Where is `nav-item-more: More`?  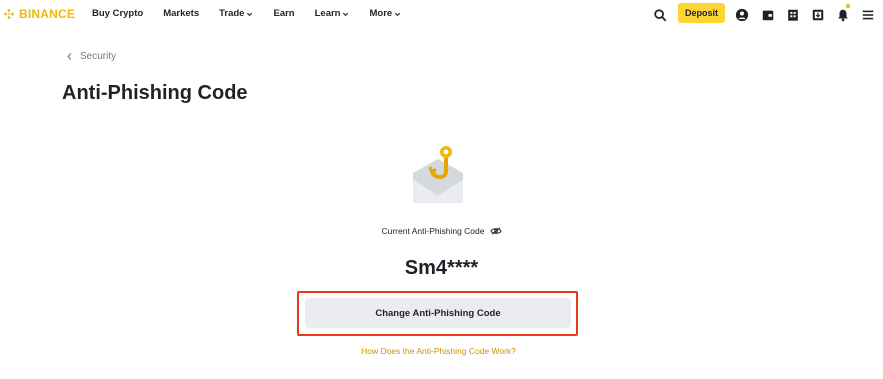 nav-item-more: More is located at coordinates (385, 14).